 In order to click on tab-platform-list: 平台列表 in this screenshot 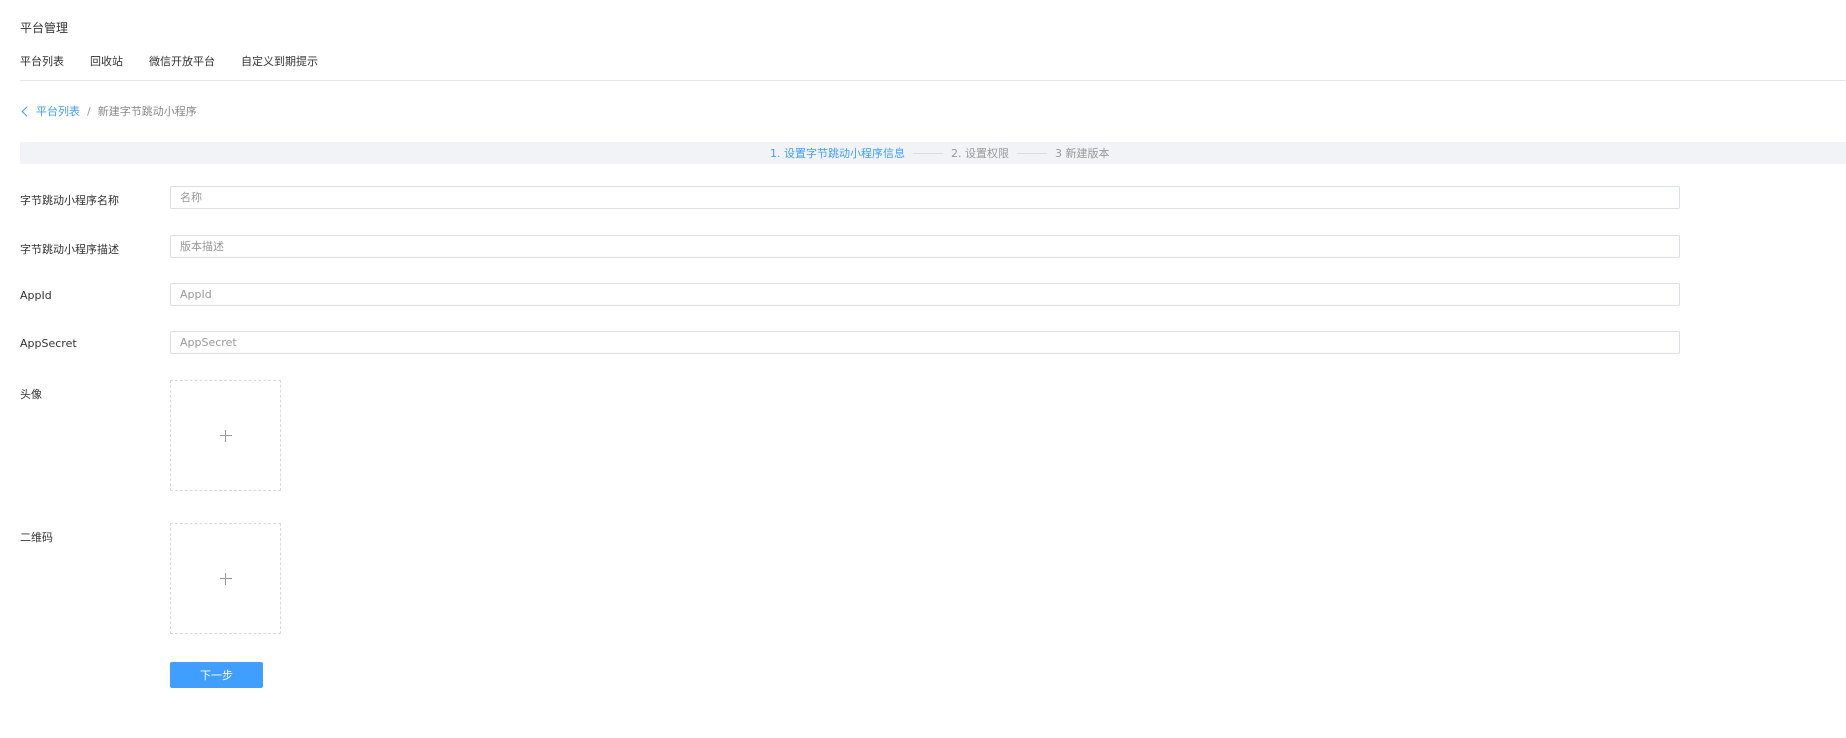, I will do `click(42, 61)`.